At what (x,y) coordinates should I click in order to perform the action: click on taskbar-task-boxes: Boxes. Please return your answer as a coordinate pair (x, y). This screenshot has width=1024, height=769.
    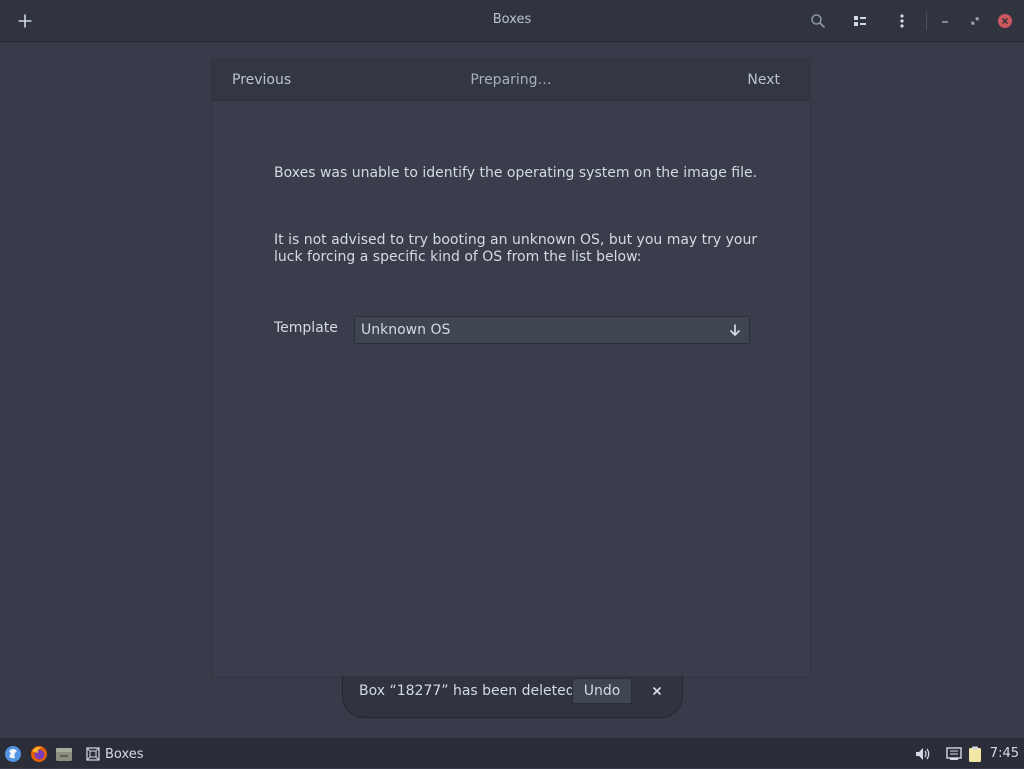
    Looking at the image, I should click on (113, 754).